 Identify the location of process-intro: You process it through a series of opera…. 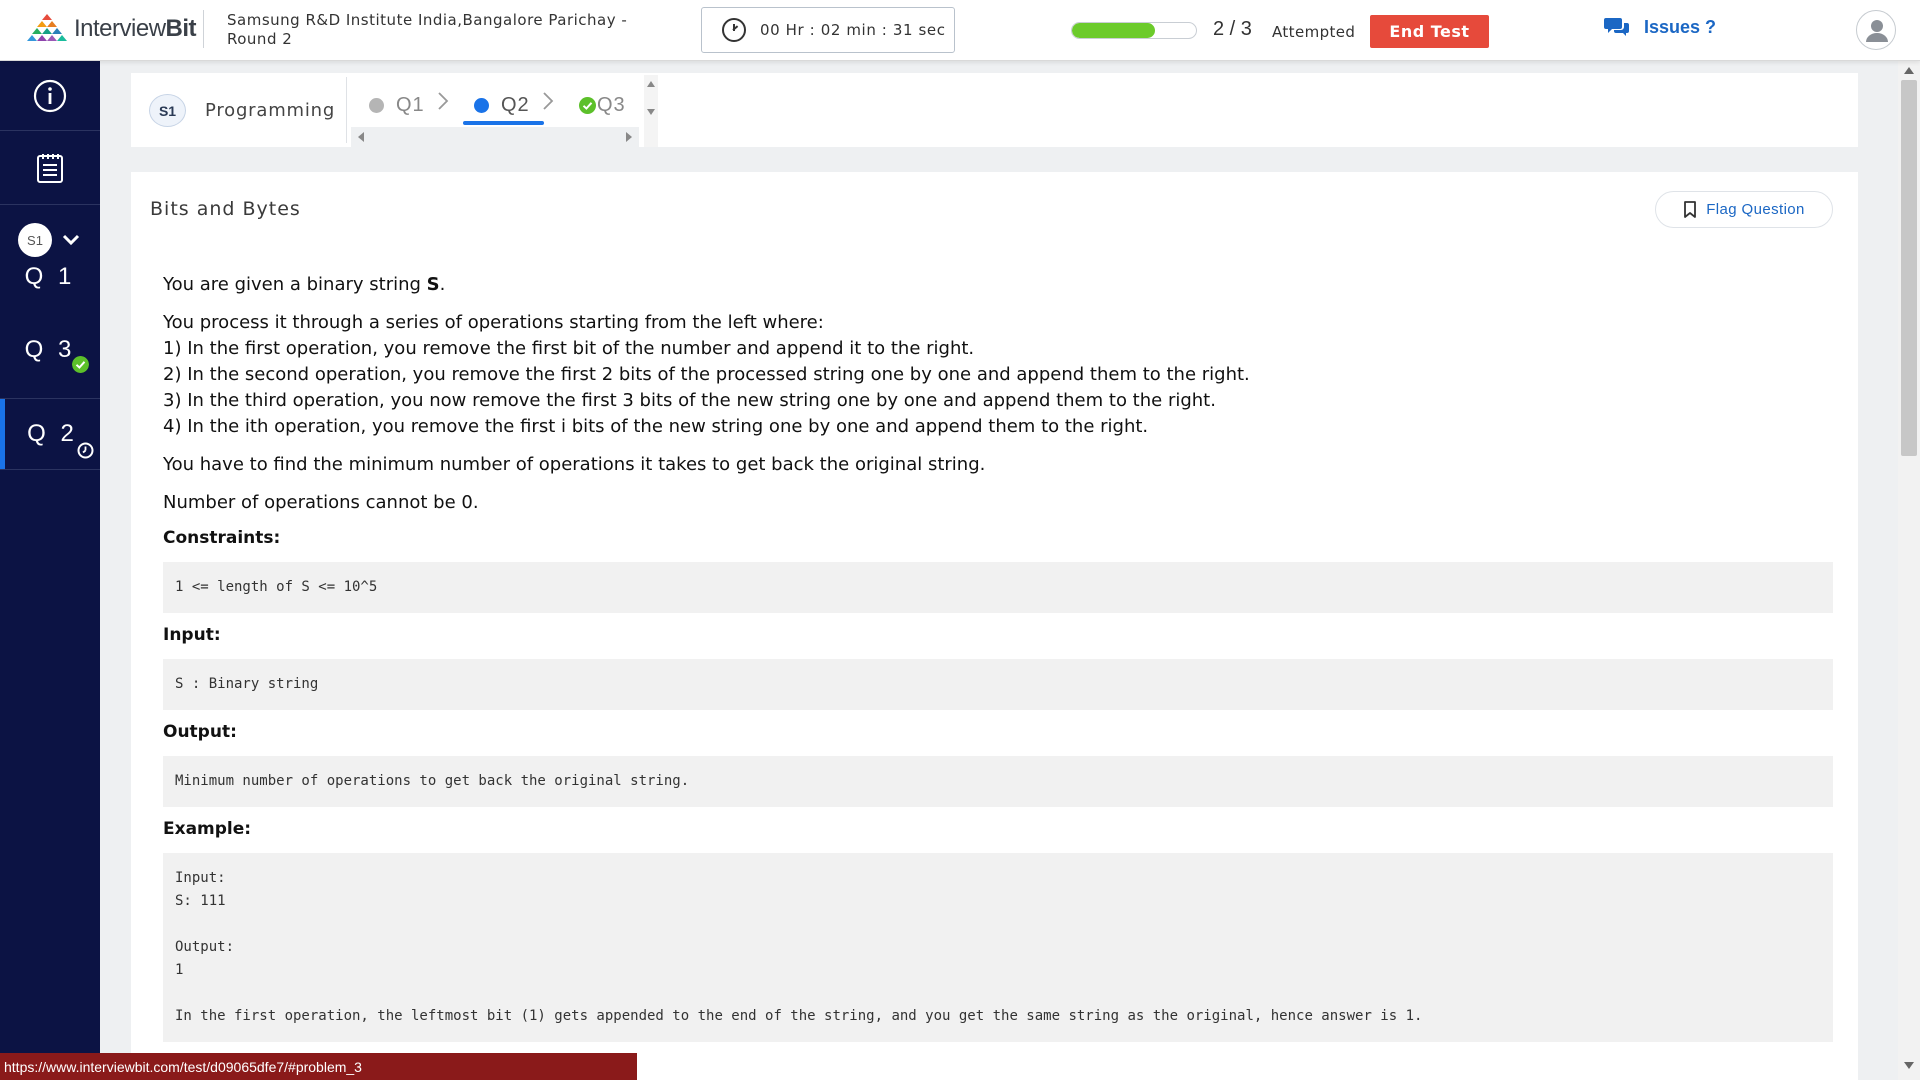
(493, 322).